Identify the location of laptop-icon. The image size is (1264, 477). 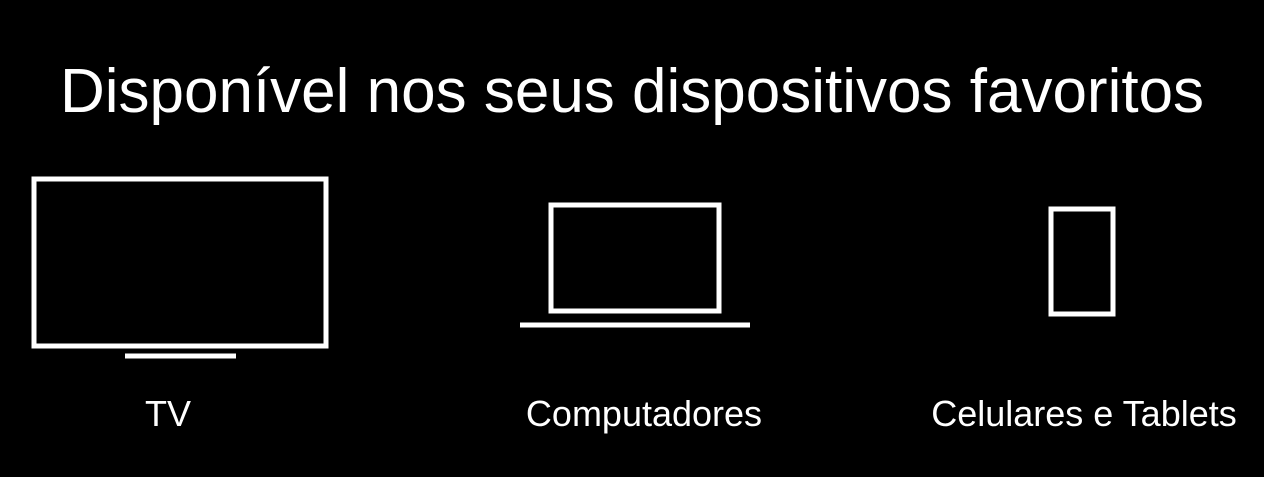
(635, 265).